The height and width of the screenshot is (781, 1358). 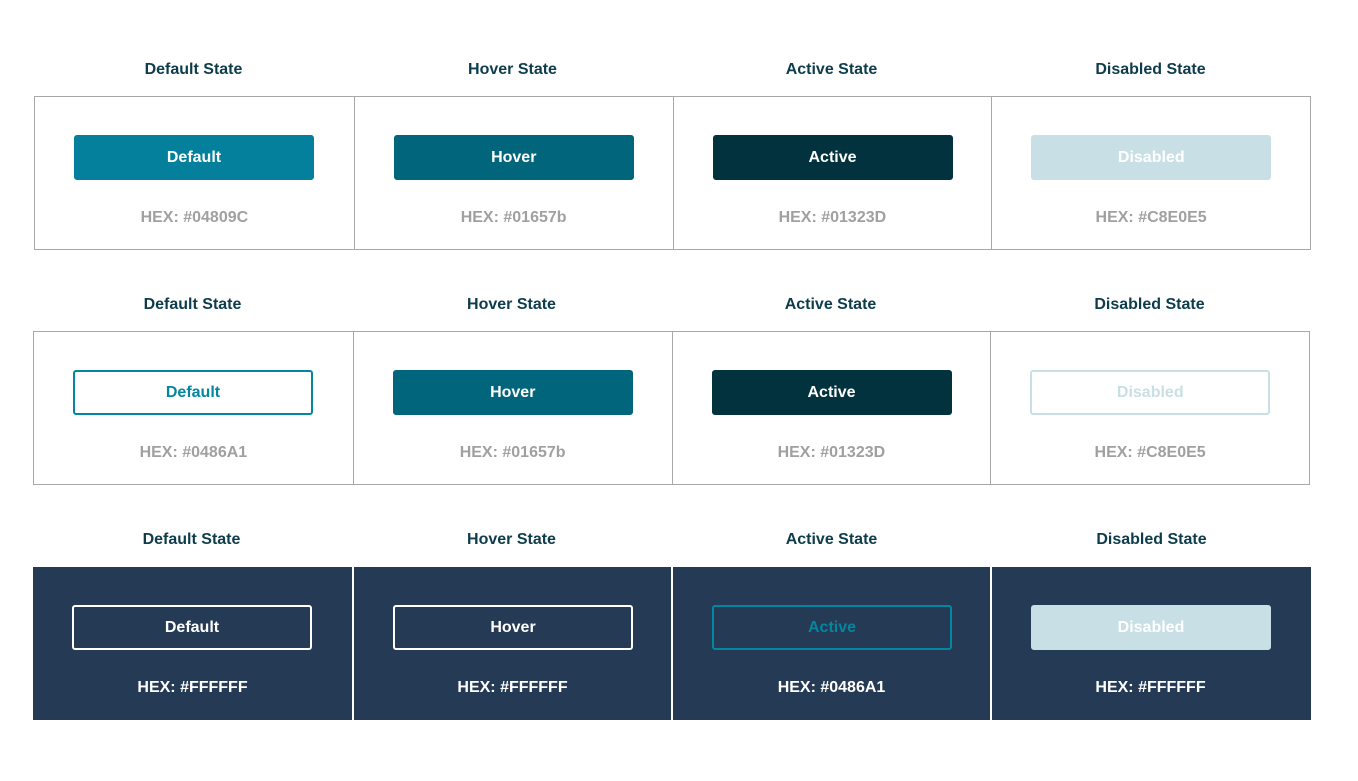 What do you see at coordinates (194, 217) in the screenshot?
I see `hex-value: HEX: #04809C` at bounding box center [194, 217].